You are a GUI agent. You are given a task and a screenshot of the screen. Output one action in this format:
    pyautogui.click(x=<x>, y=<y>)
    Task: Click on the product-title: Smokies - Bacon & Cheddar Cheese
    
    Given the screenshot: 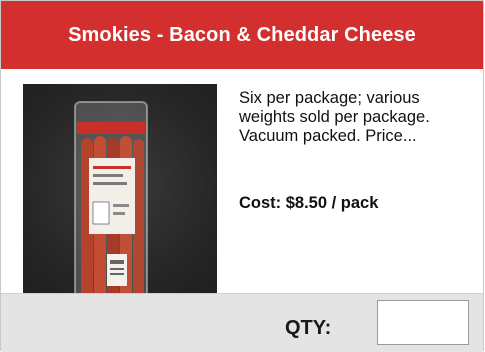 What is the action you would take?
    pyautogui.click(x=242, y=34)
    